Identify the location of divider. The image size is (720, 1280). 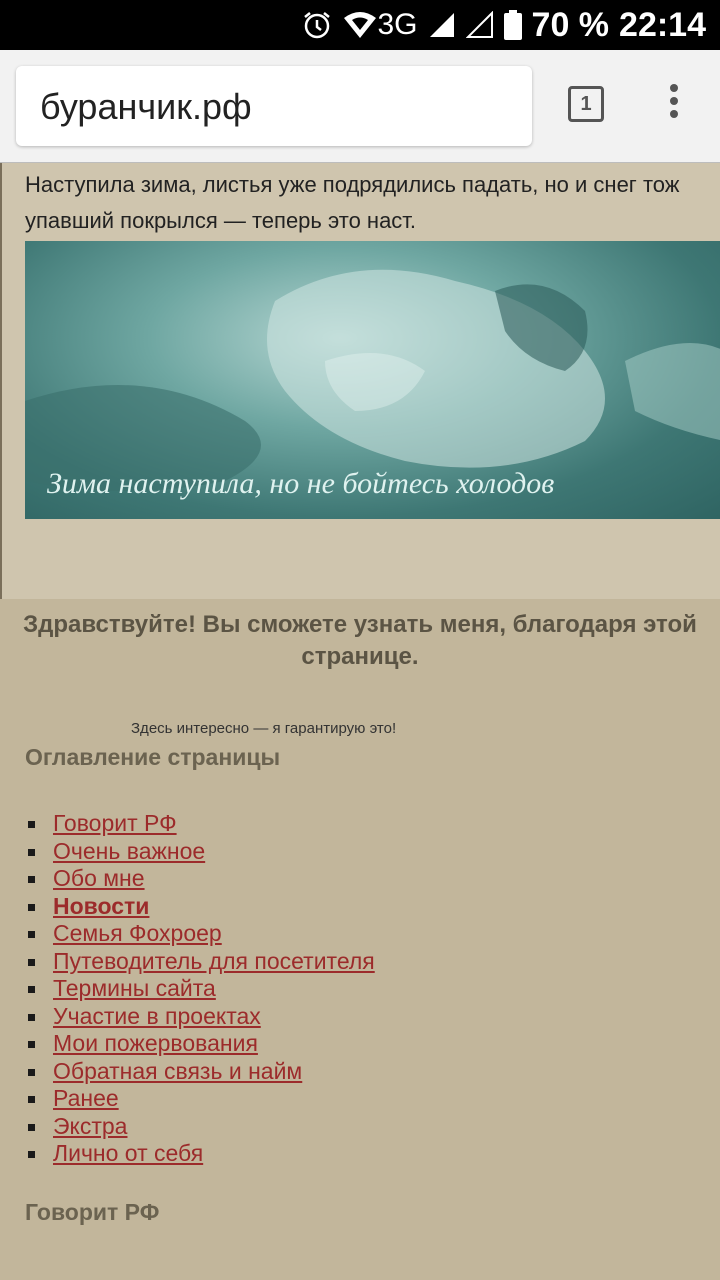
(1, 381).